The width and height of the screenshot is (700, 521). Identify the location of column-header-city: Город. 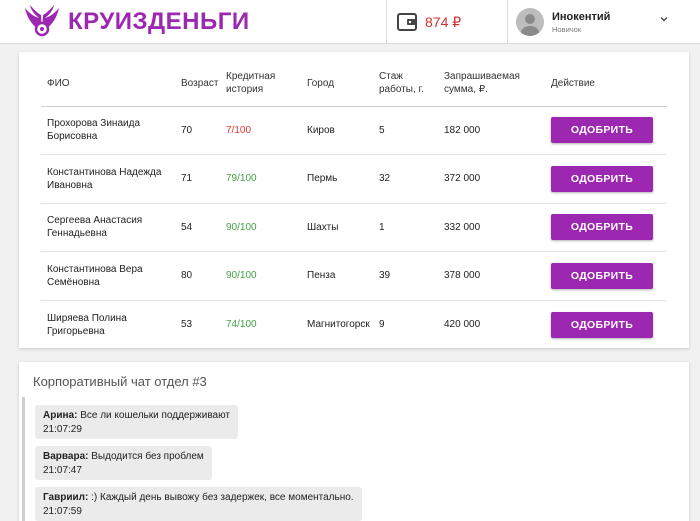
(343, 84).